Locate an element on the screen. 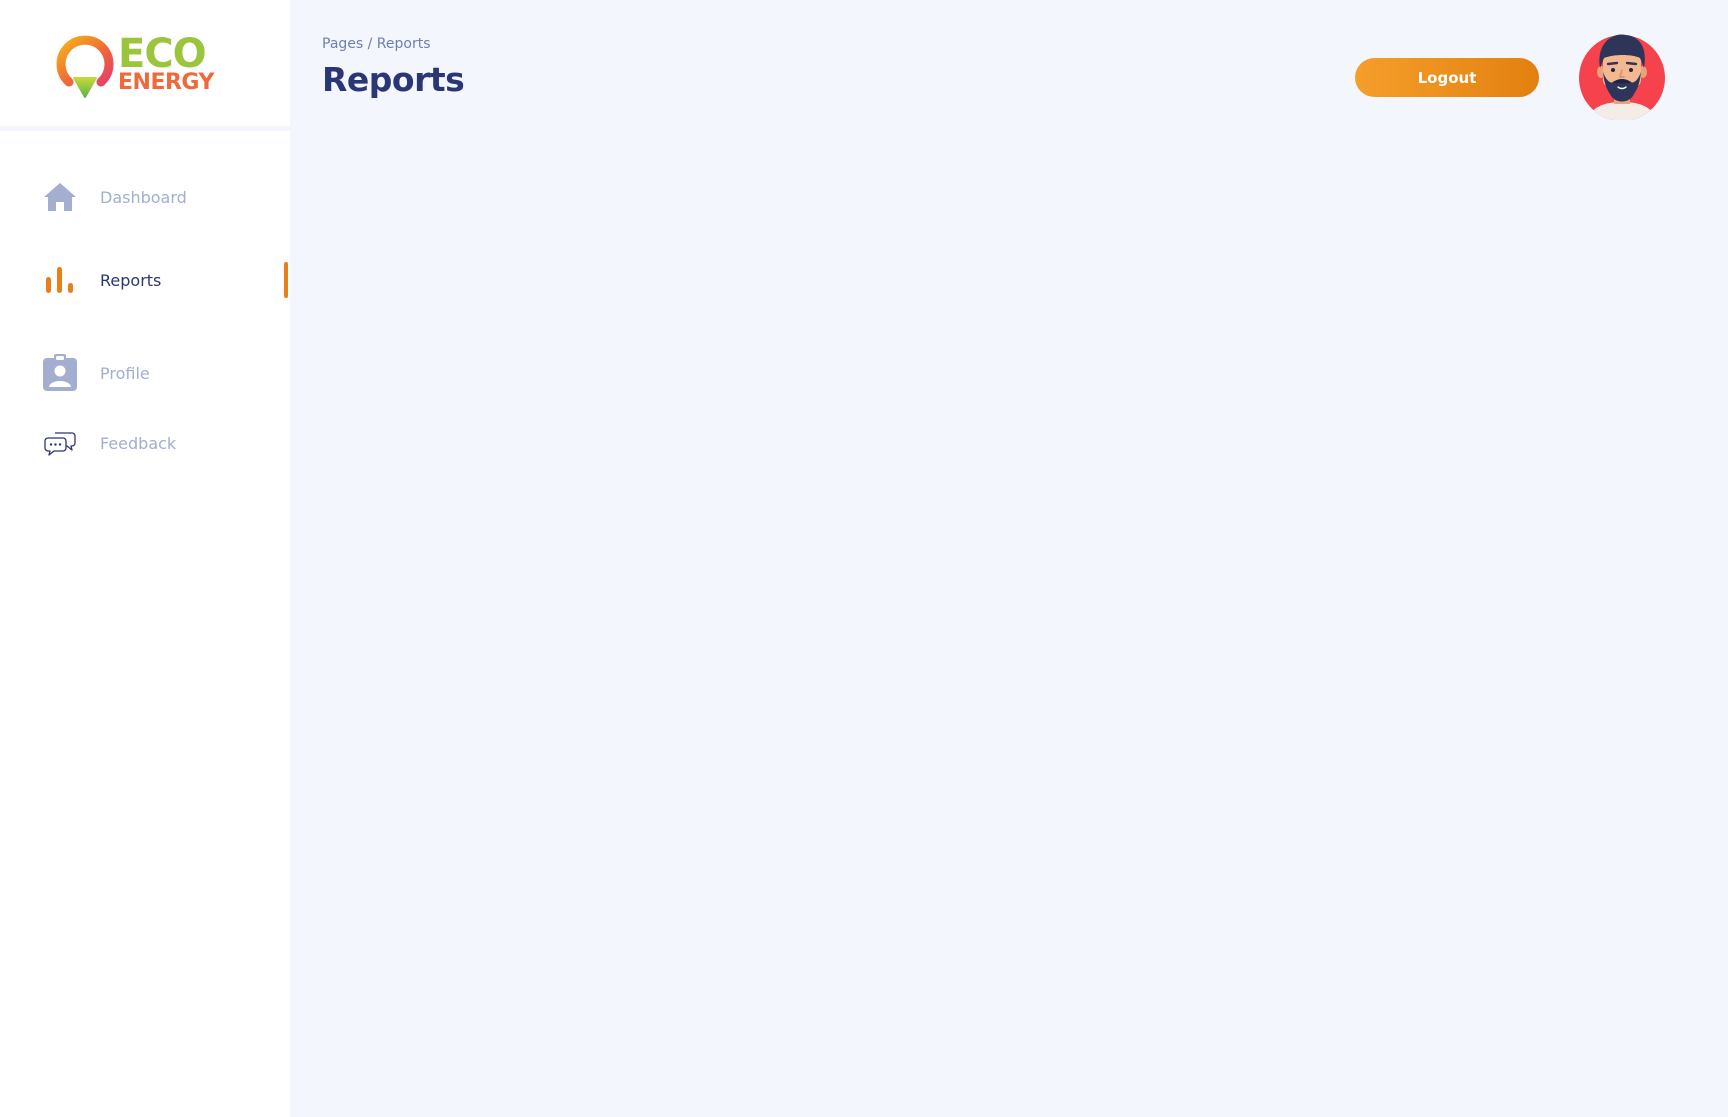 The height and width of the screenshot is (1117, 1728). sidebar-item-reports: Reports is located at coordinates (145, 280).